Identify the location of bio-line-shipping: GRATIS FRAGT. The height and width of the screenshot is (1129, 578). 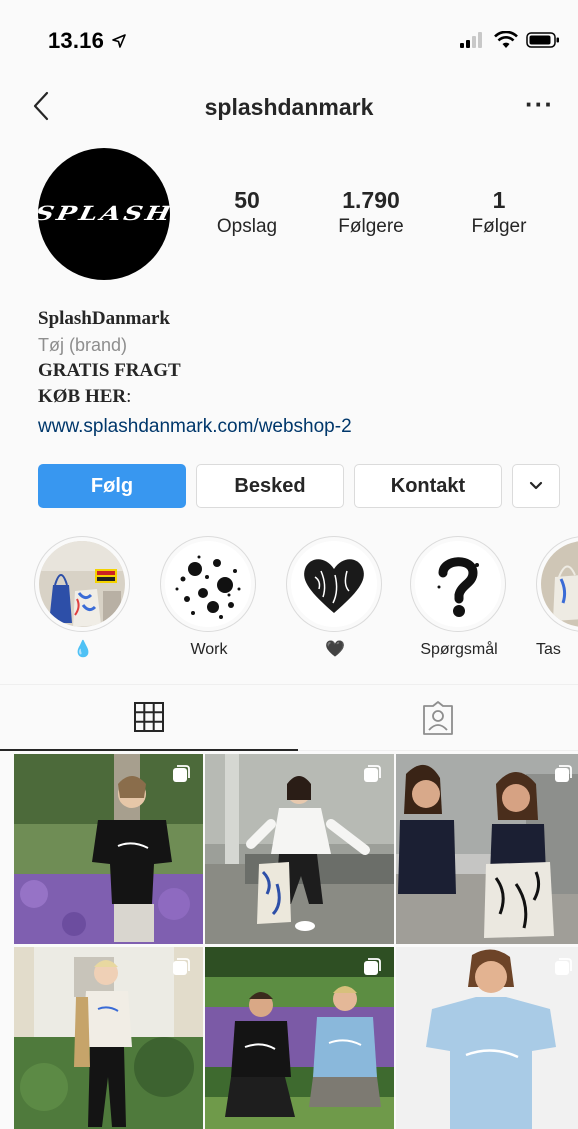
(109, 370).